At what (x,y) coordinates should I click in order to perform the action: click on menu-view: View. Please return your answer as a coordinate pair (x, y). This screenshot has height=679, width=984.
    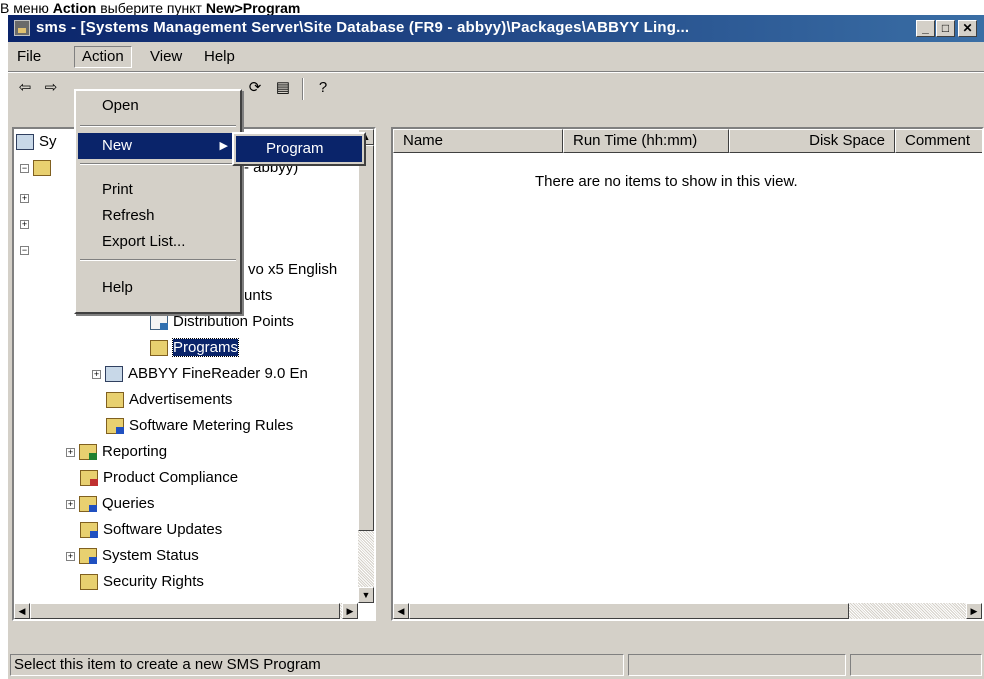
    Looking at the image, I should click on (166, 57).